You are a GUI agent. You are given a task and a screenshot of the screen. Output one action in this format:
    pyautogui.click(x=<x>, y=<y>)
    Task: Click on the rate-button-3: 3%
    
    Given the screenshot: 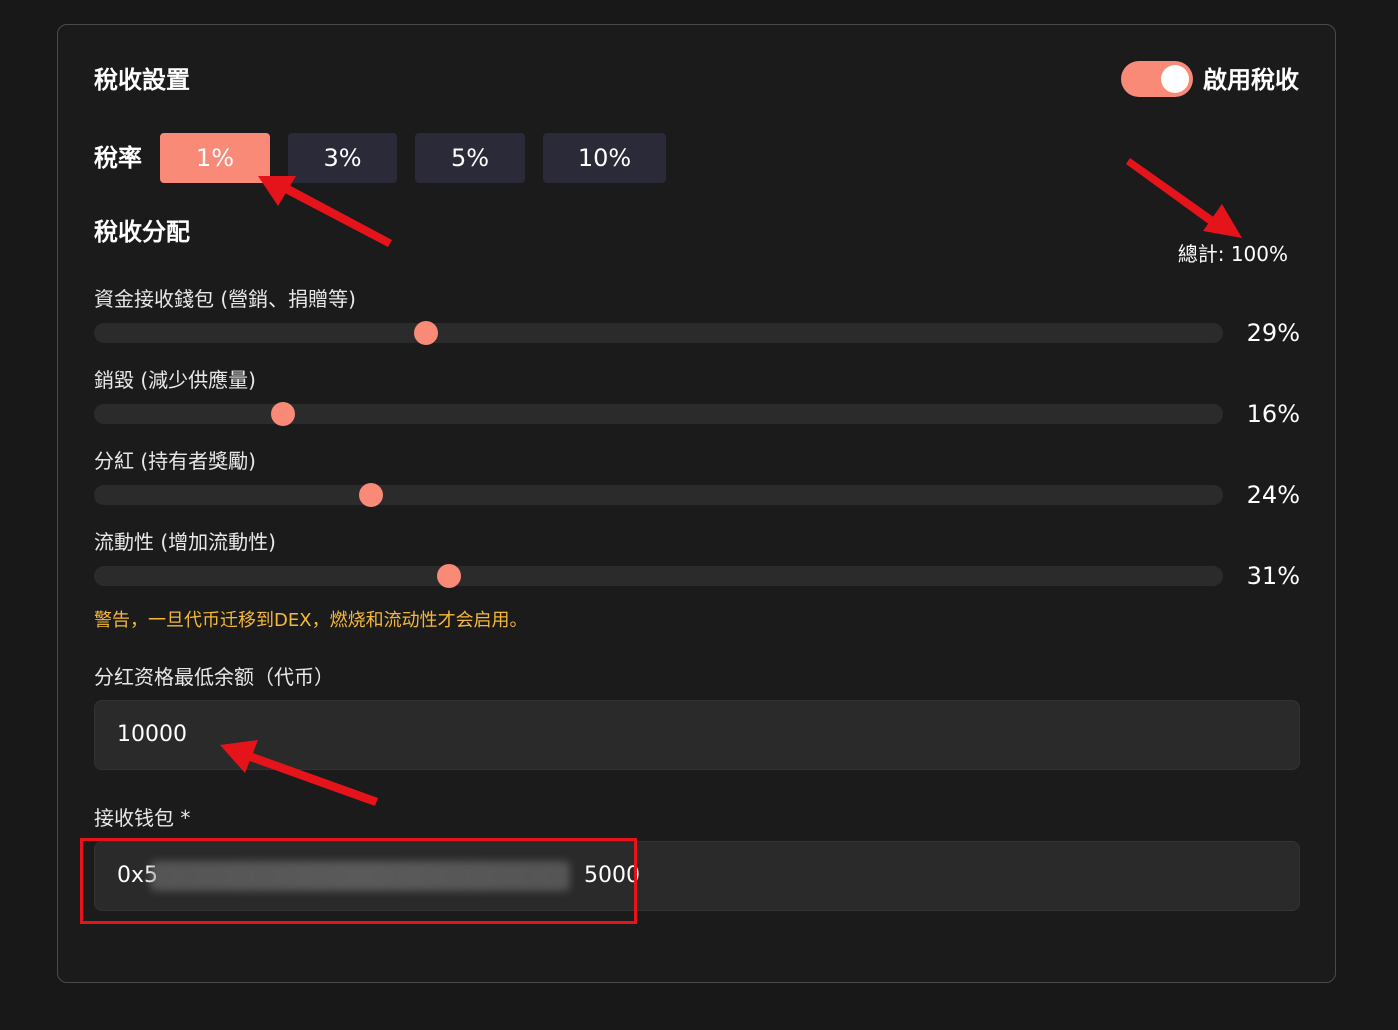 What is the action you would take?
    pyautogui.click(x=342, y=158)
    